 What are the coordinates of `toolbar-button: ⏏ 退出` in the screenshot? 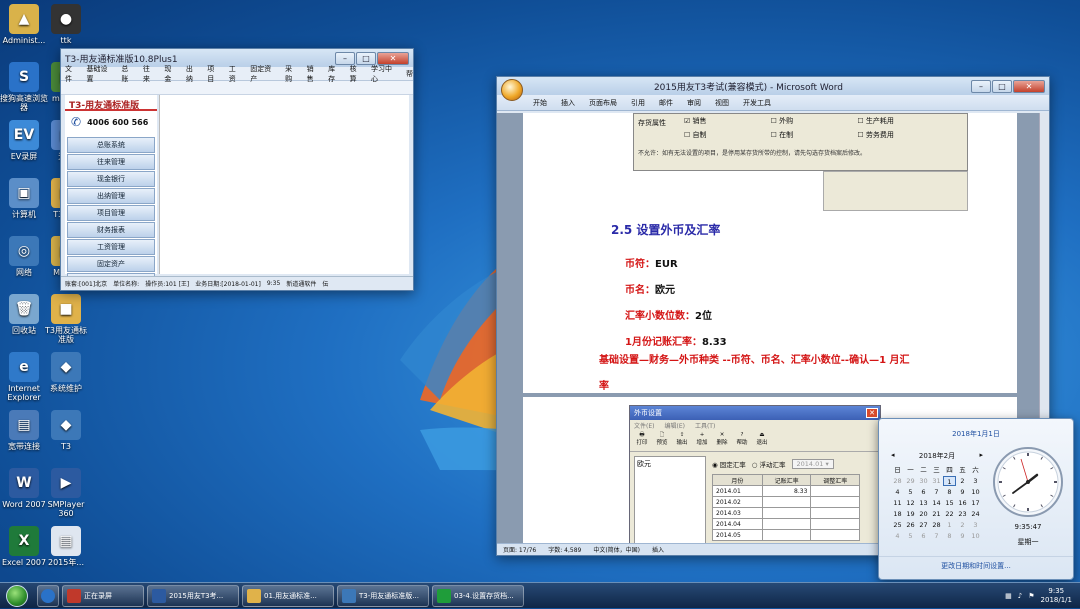 It's located at (762, 440).